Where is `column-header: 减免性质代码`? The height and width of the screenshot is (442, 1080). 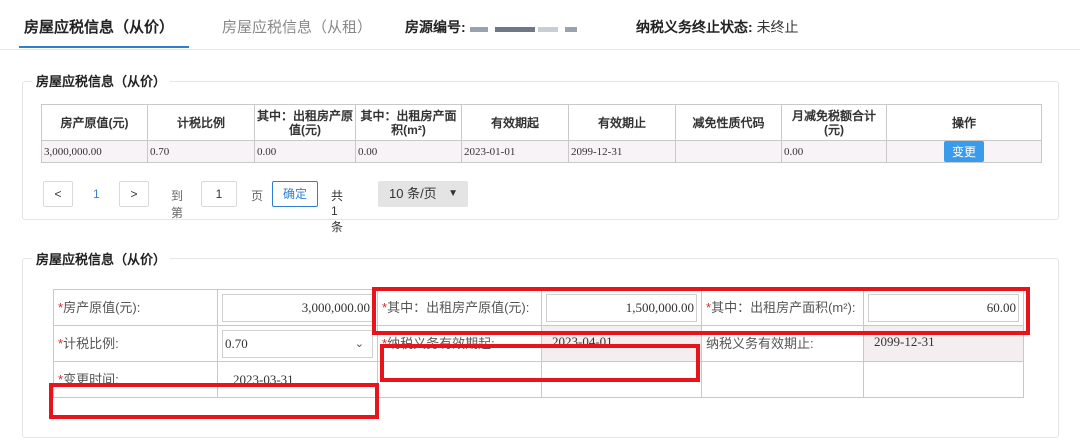
column-header: 减免性质代码 is located at coordinates (728, 122).